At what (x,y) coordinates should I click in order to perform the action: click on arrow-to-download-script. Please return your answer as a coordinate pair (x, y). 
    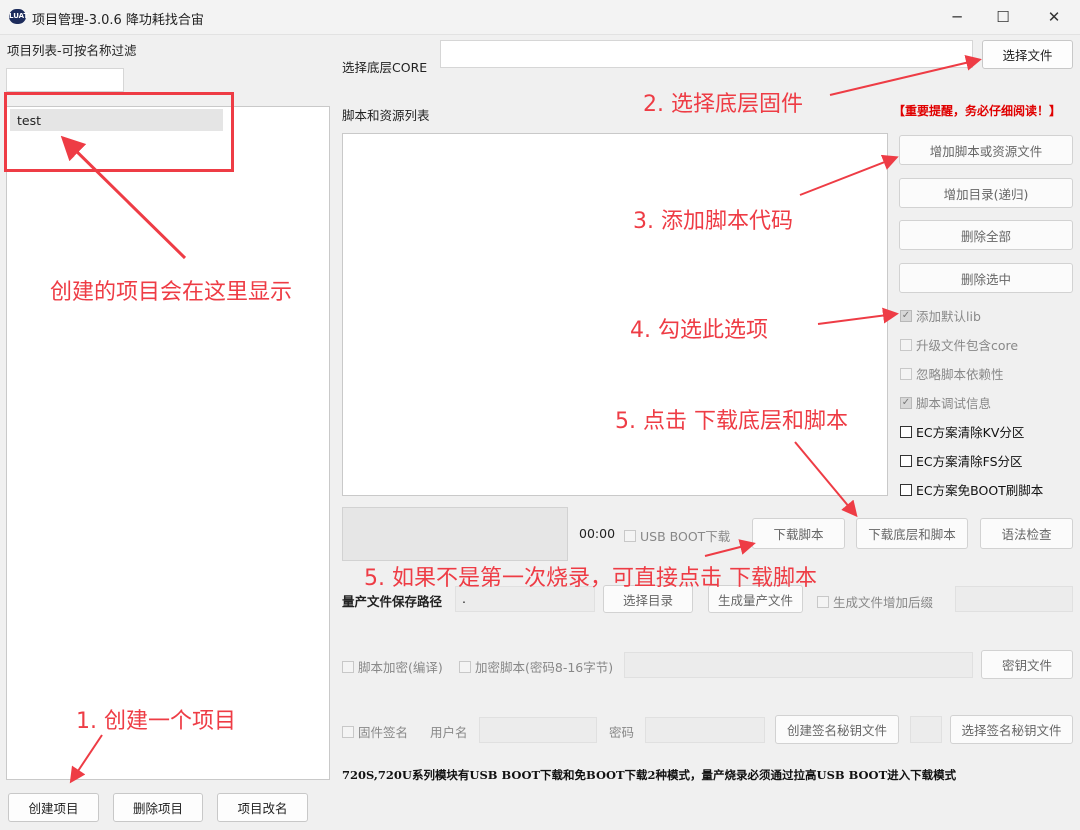
    Looking at the image, I should click on (730, 548).